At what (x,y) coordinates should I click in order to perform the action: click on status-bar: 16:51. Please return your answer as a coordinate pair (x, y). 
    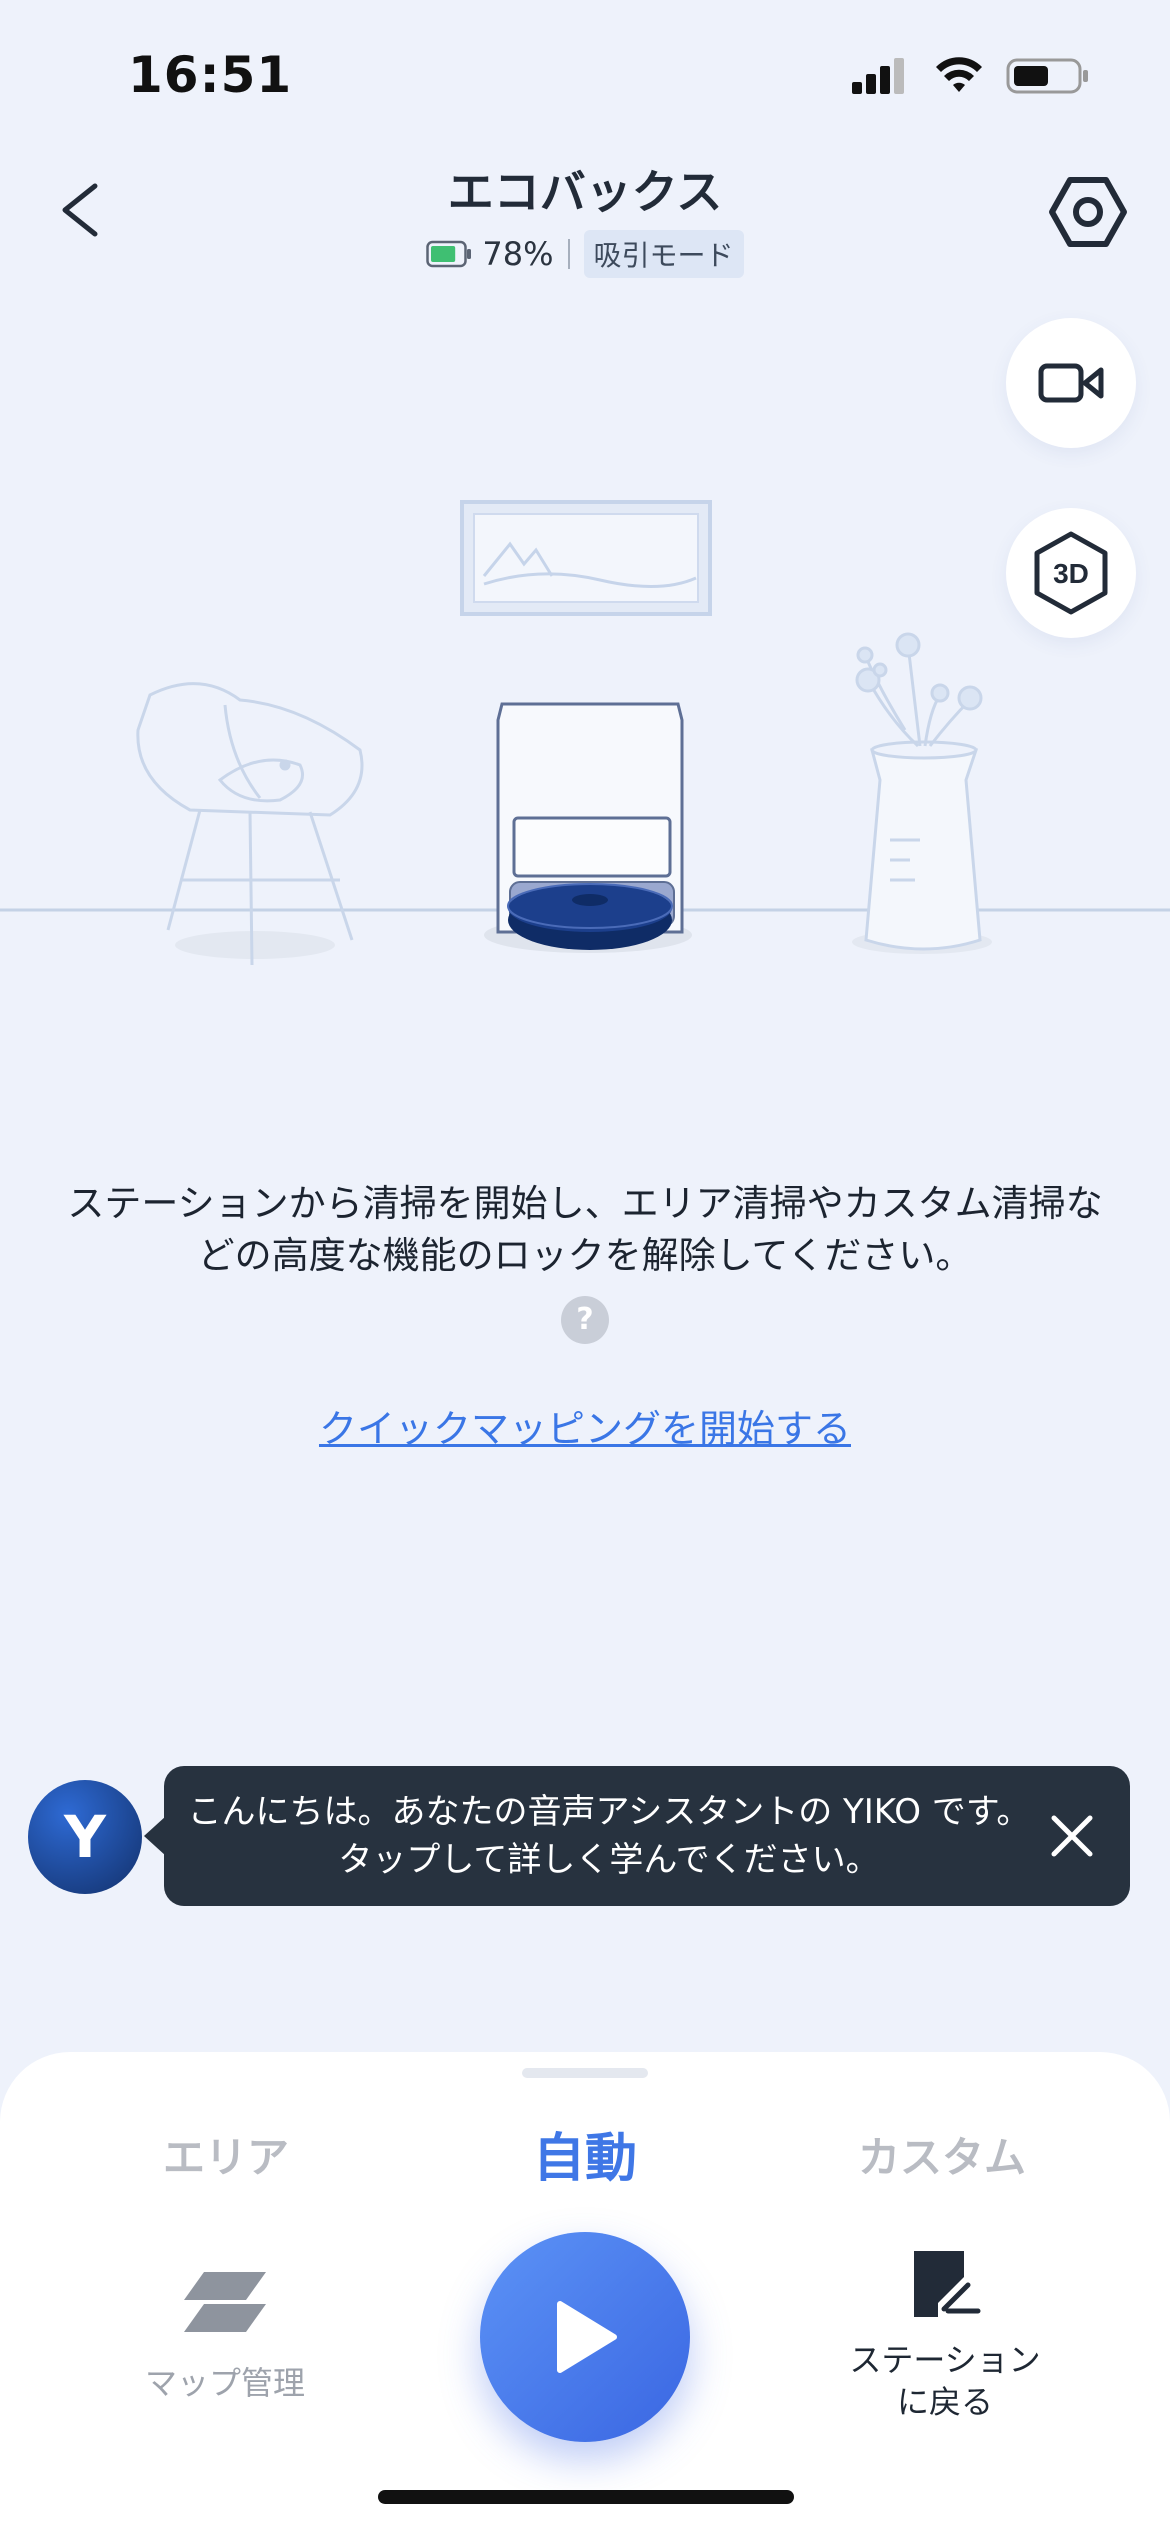
    Looking at the image, I should click on (585, 75).